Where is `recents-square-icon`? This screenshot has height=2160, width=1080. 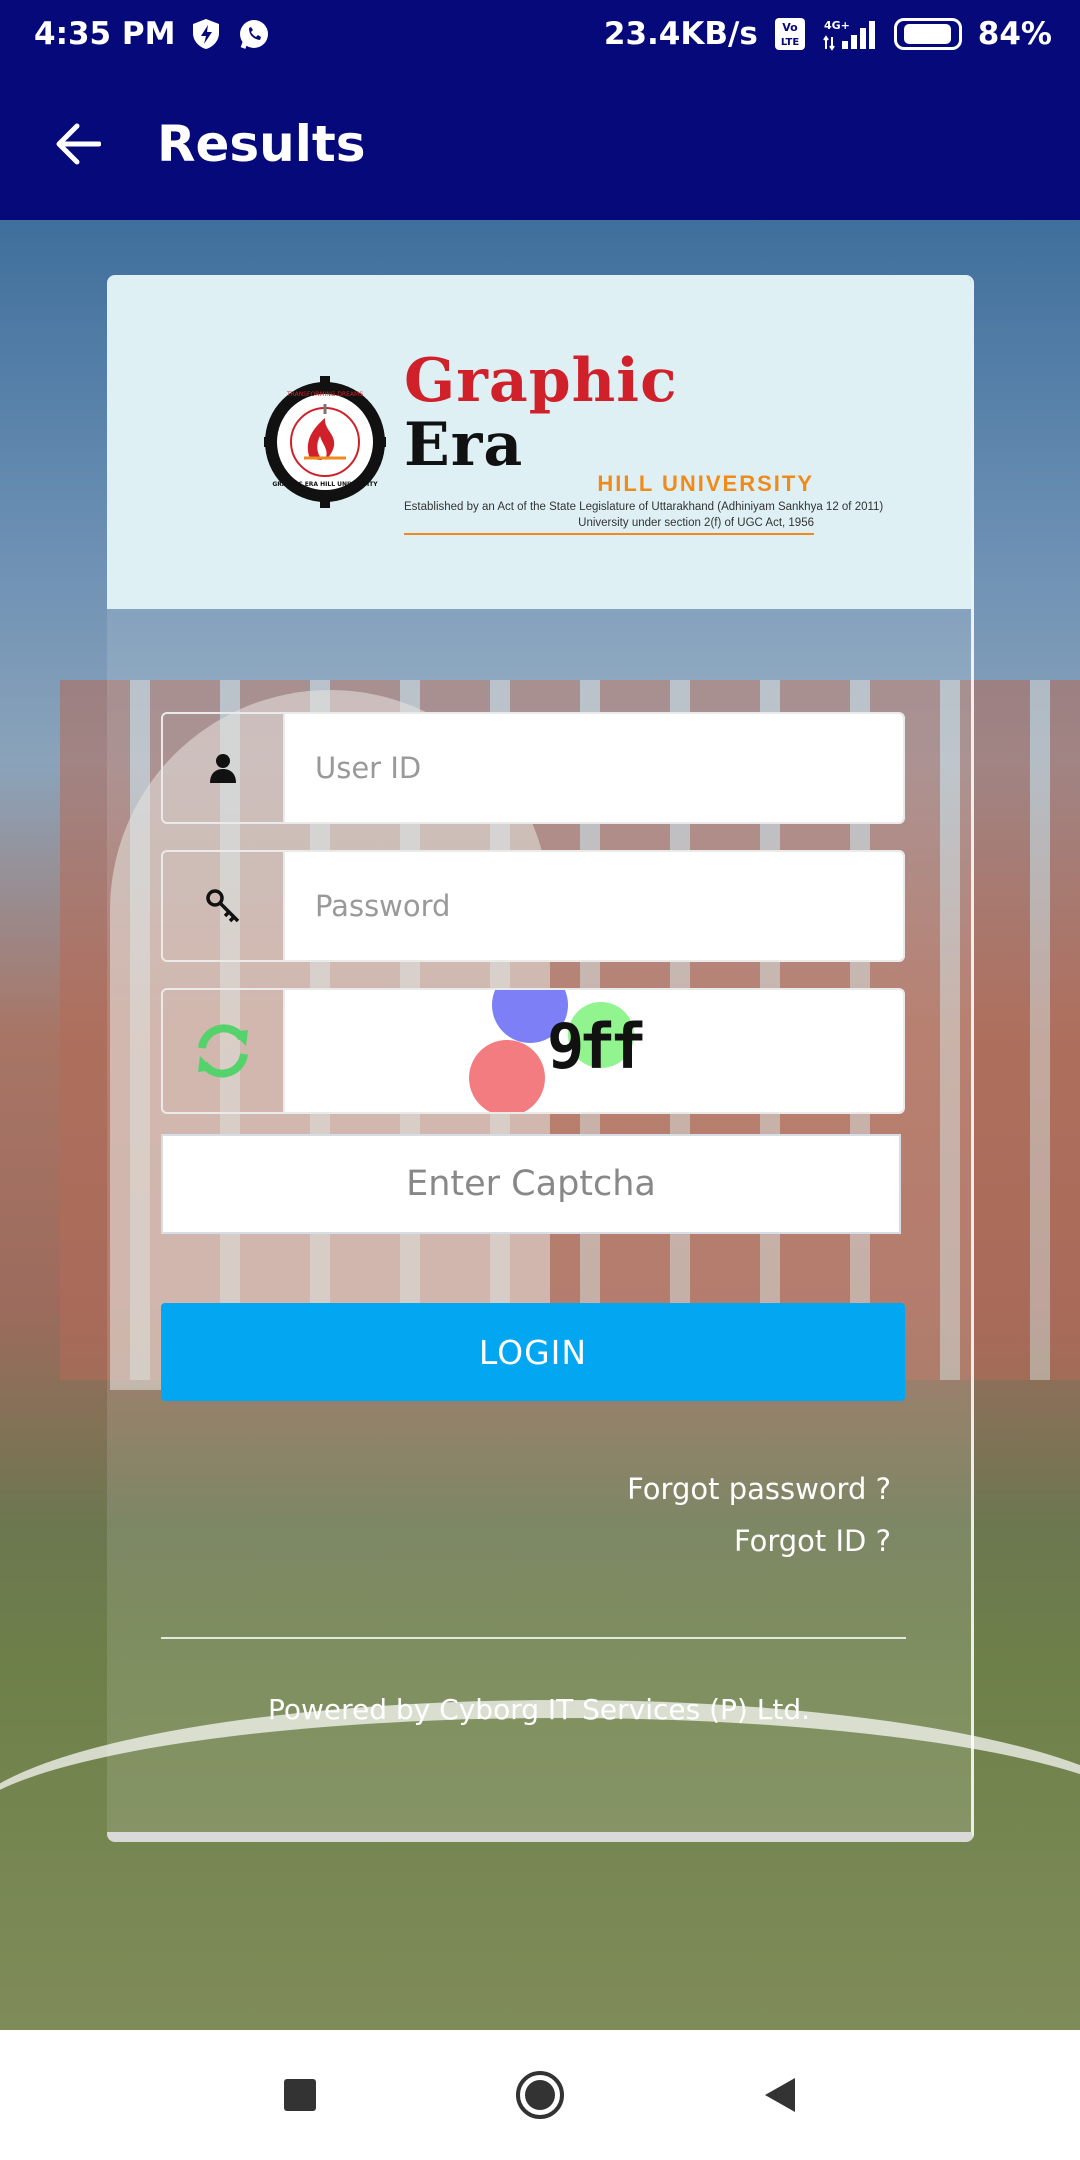
recents-square-icon is located at coordinates (300, 2095).